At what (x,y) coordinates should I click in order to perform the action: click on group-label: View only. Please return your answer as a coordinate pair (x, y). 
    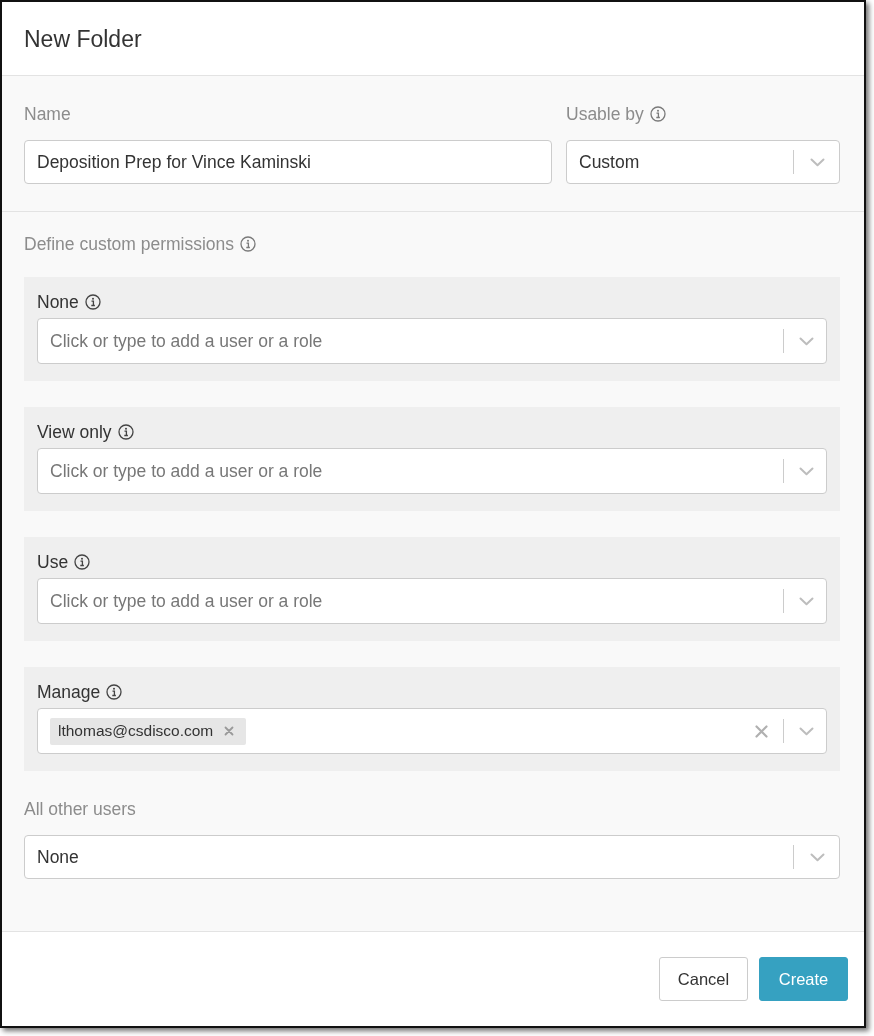
    Looking at the image, I should click on (74, 432).